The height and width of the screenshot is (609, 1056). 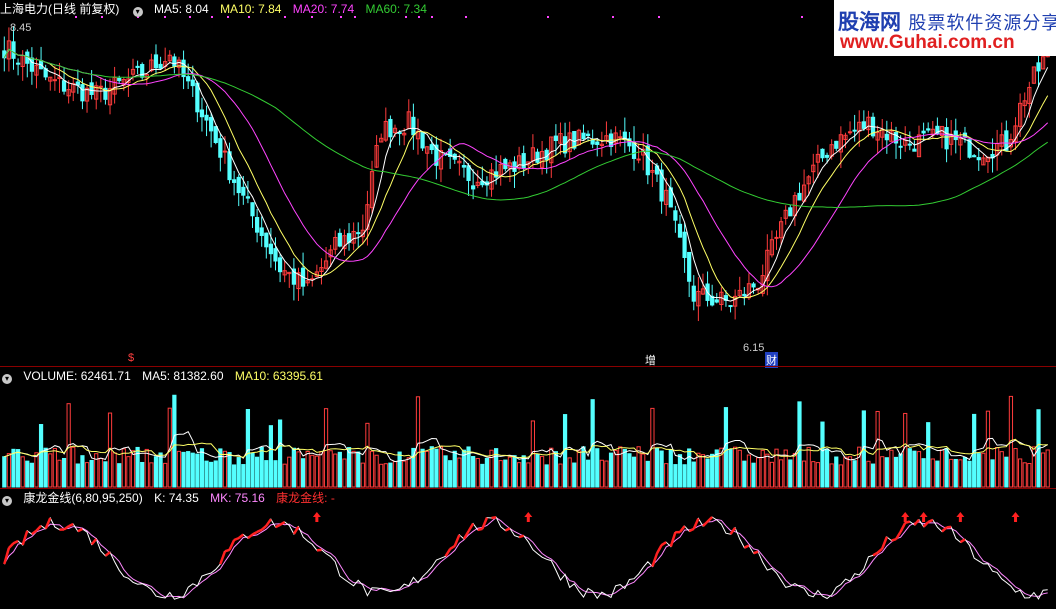 I want to click on watermark-url: www.Guhai.com.cn, so click(x=927, y=42).